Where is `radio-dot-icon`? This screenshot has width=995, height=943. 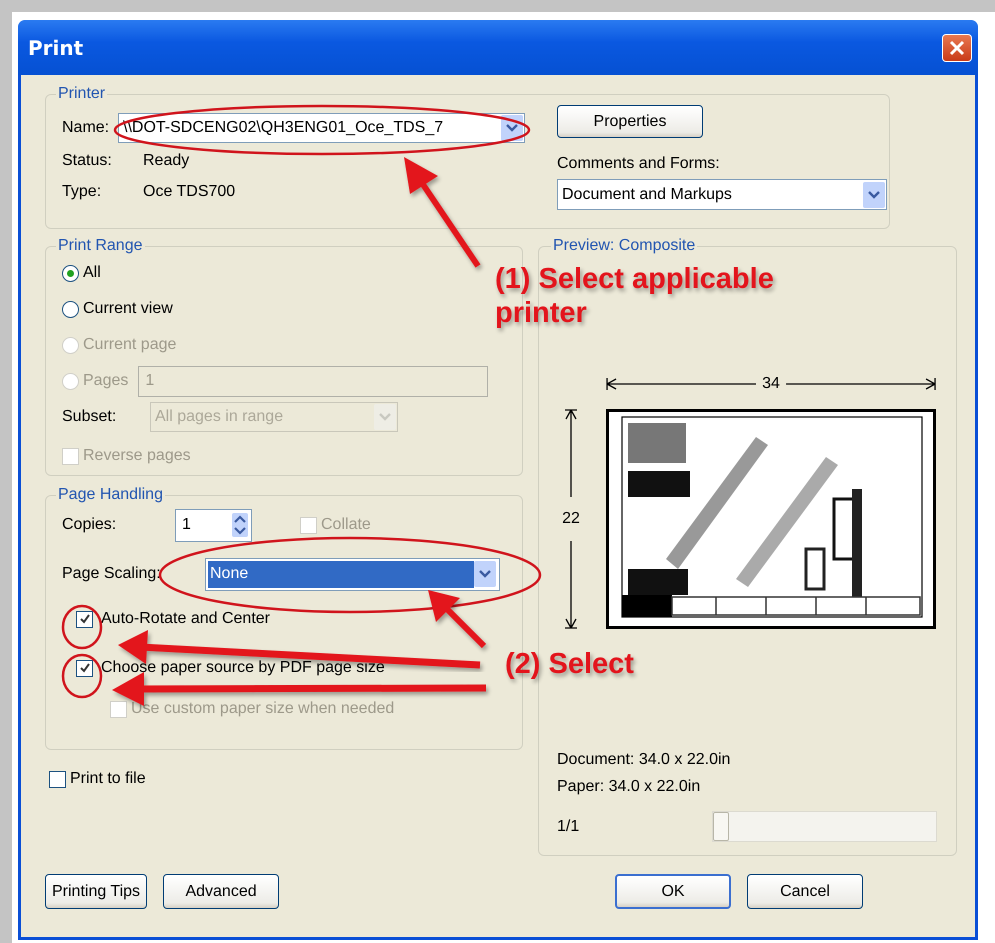 radio-dot-icon is located at coordinates (70, 273).